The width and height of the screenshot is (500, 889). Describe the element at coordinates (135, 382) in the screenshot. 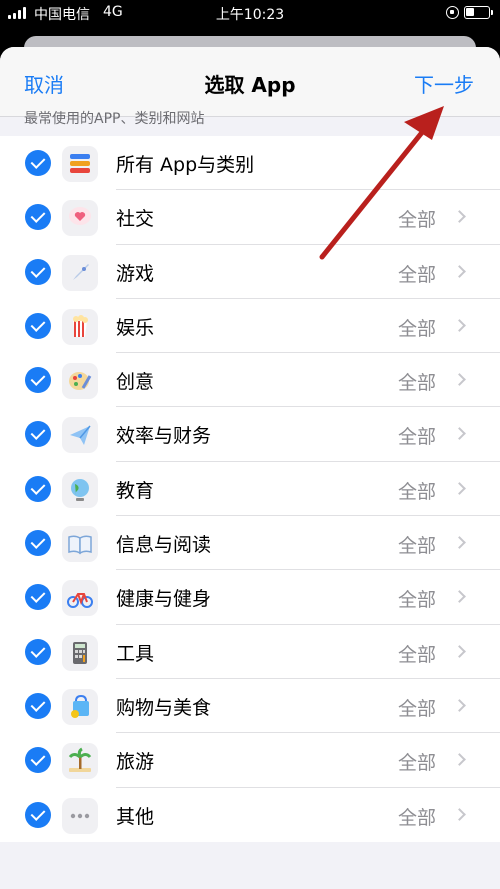

I see `category-label: 创意` at that location.